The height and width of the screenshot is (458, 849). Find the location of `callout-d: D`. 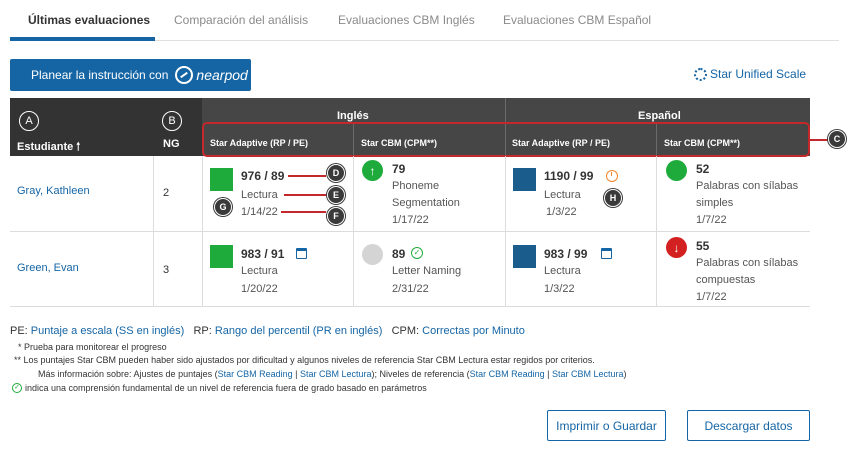

callout-d: D is located at coordinates (336, 173).